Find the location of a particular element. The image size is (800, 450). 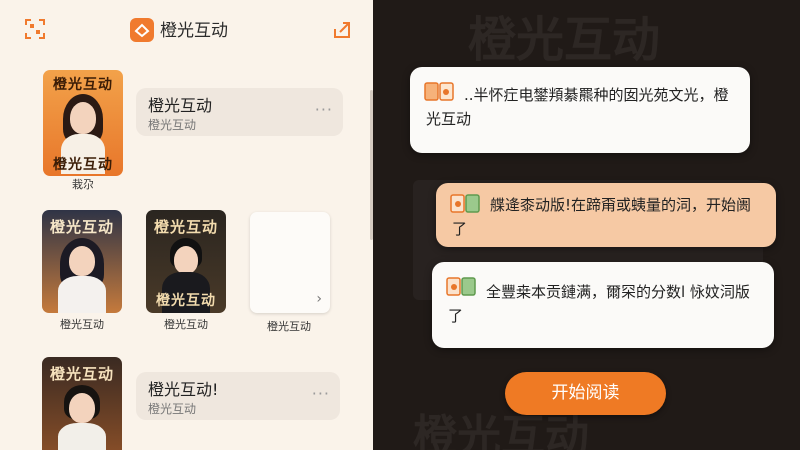

scan-icon is located at coordinates (35, 29).